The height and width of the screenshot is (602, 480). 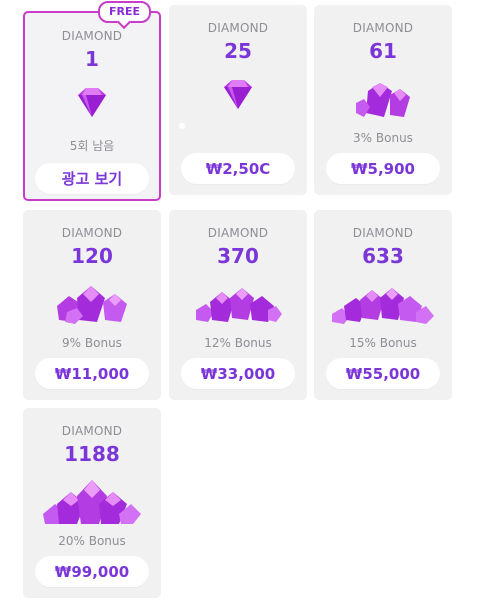 I want to click on pack-amount: 1, so click(x=92, y=59).